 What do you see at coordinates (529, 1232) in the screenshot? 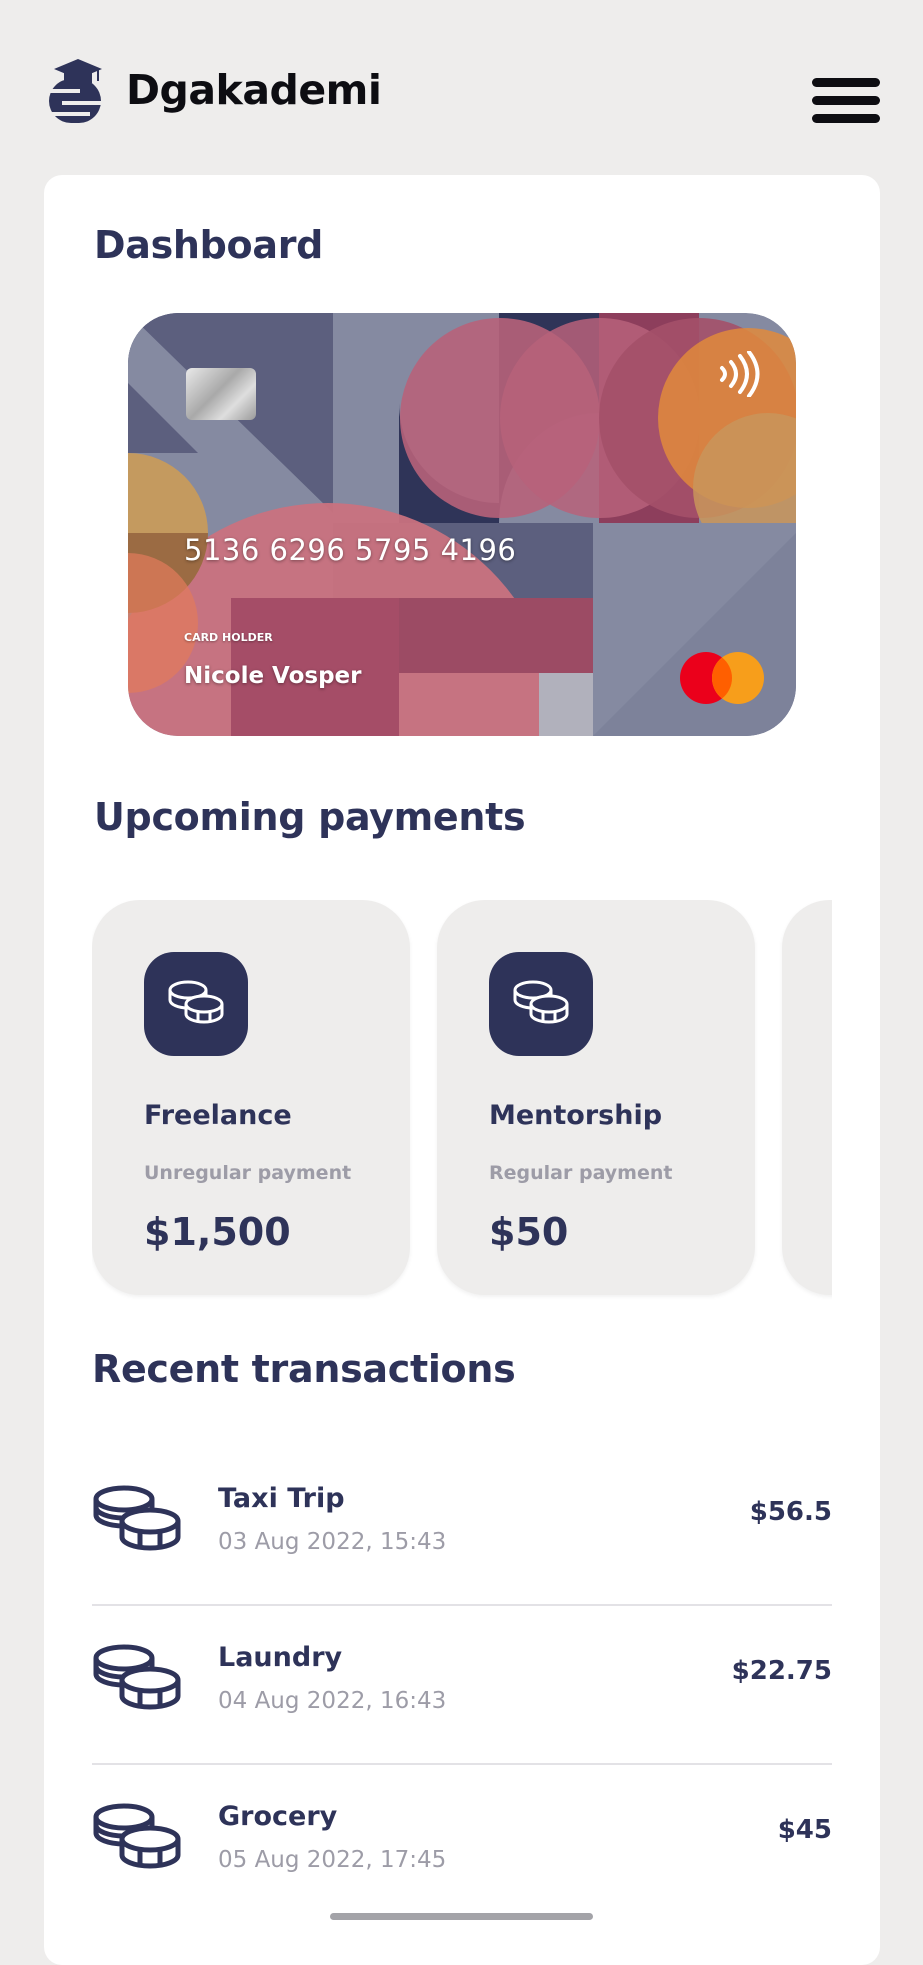
I see `payment-amount: $50` at bounding box center [529, 1232].